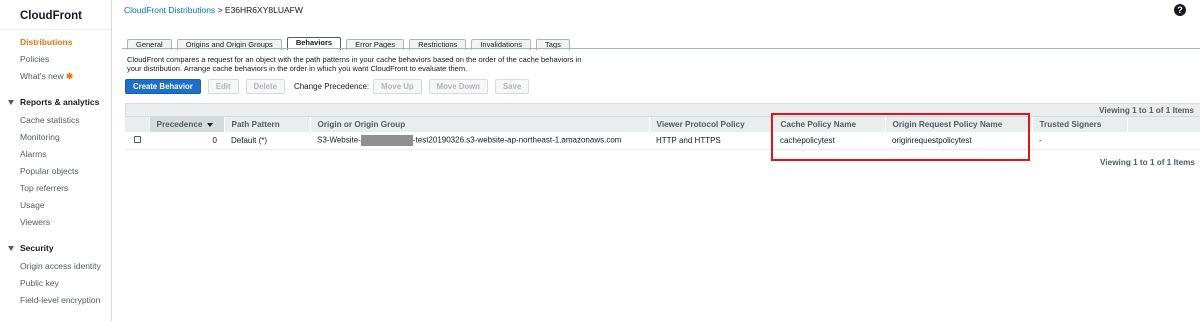 Image resolution: width=1200 pixels, height=321 pixels. What do you see at coordinates (55, 300) in the screenshot?
I see `sidebar-item-field-level-encryption: Field-level encryption` at bounding box center [55, 300].